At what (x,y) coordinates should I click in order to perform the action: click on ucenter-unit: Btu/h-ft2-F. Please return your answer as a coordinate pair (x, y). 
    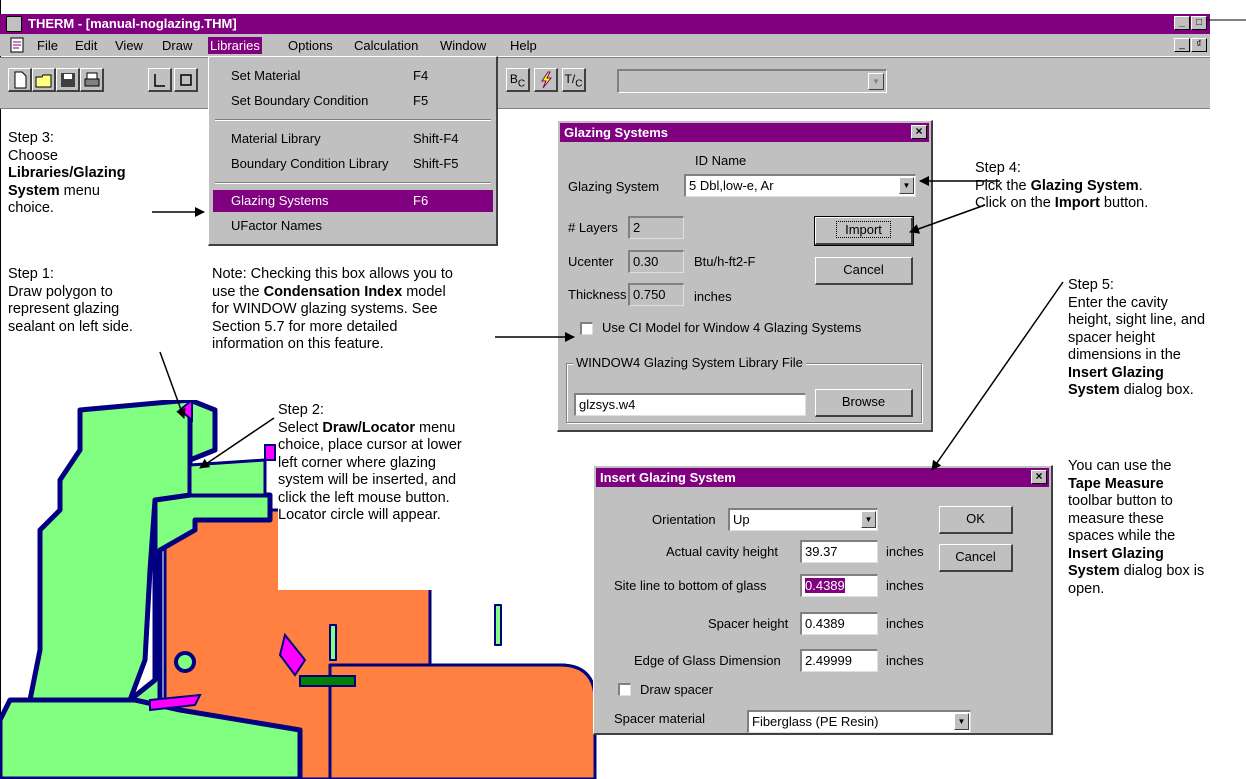
    Looking at the image, I should click on (725, 261).